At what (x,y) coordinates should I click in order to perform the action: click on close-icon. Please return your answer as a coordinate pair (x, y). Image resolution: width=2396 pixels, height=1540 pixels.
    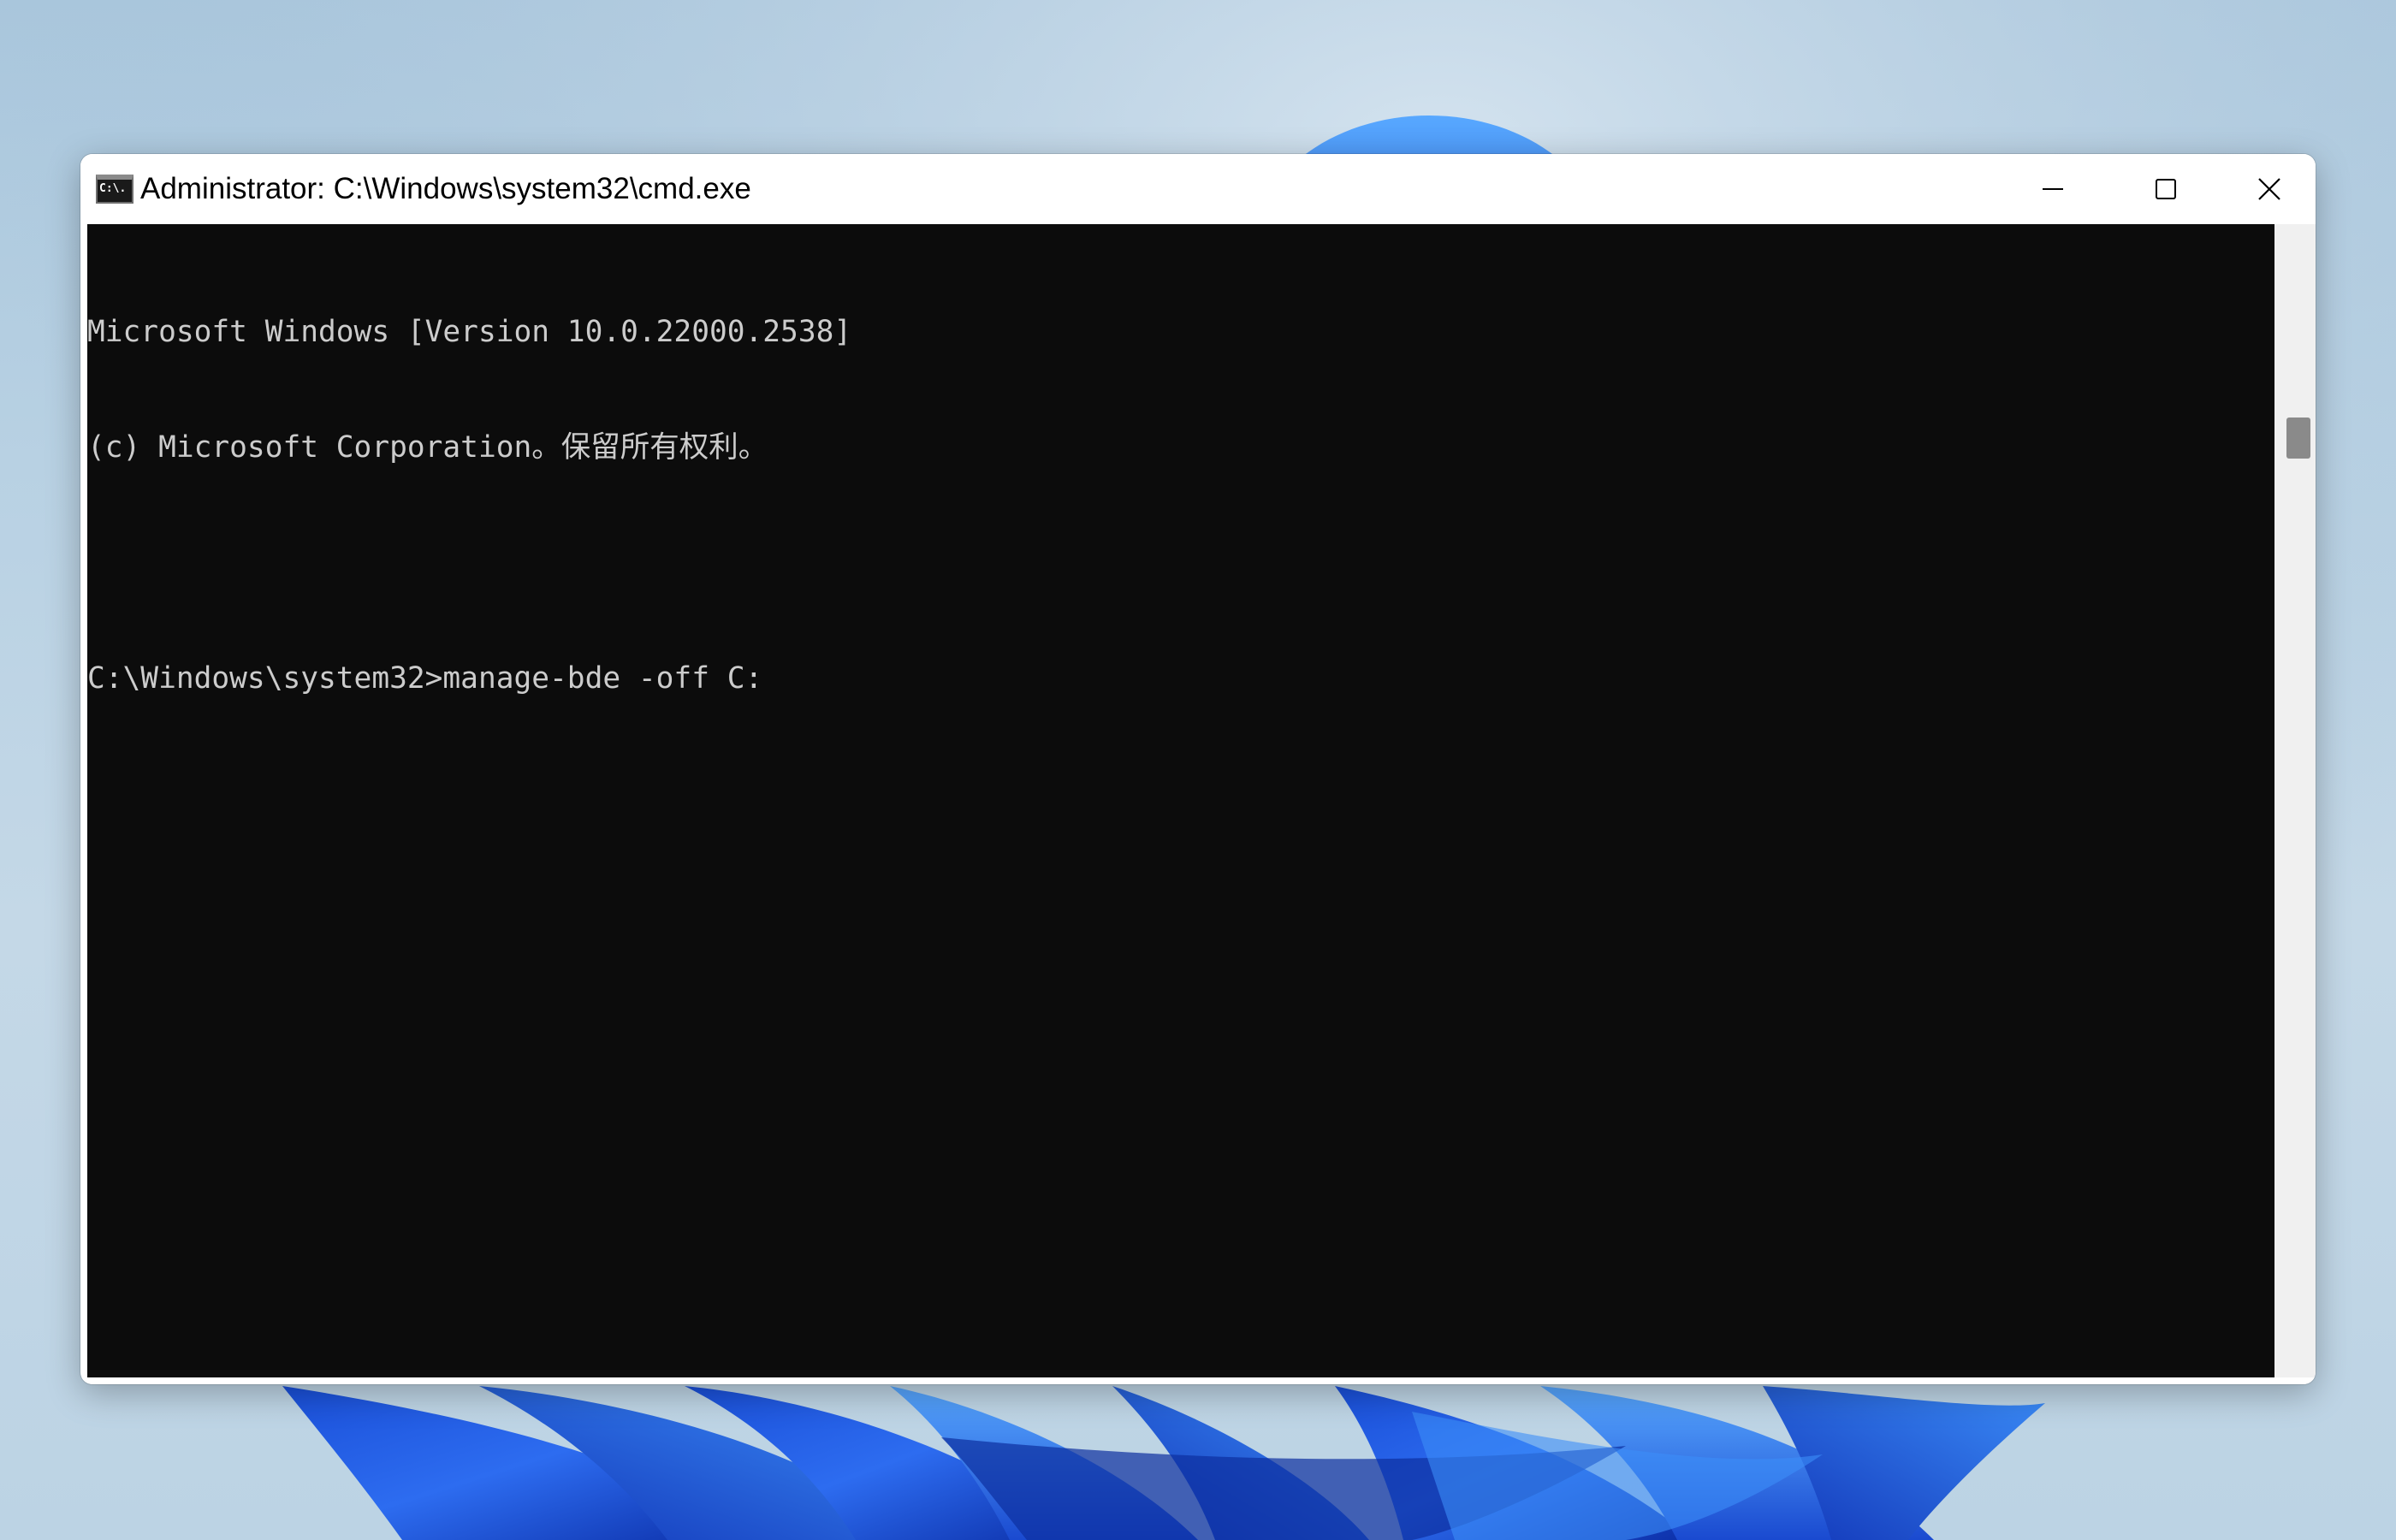
    Looking at the image, I should click on (2269, 189).